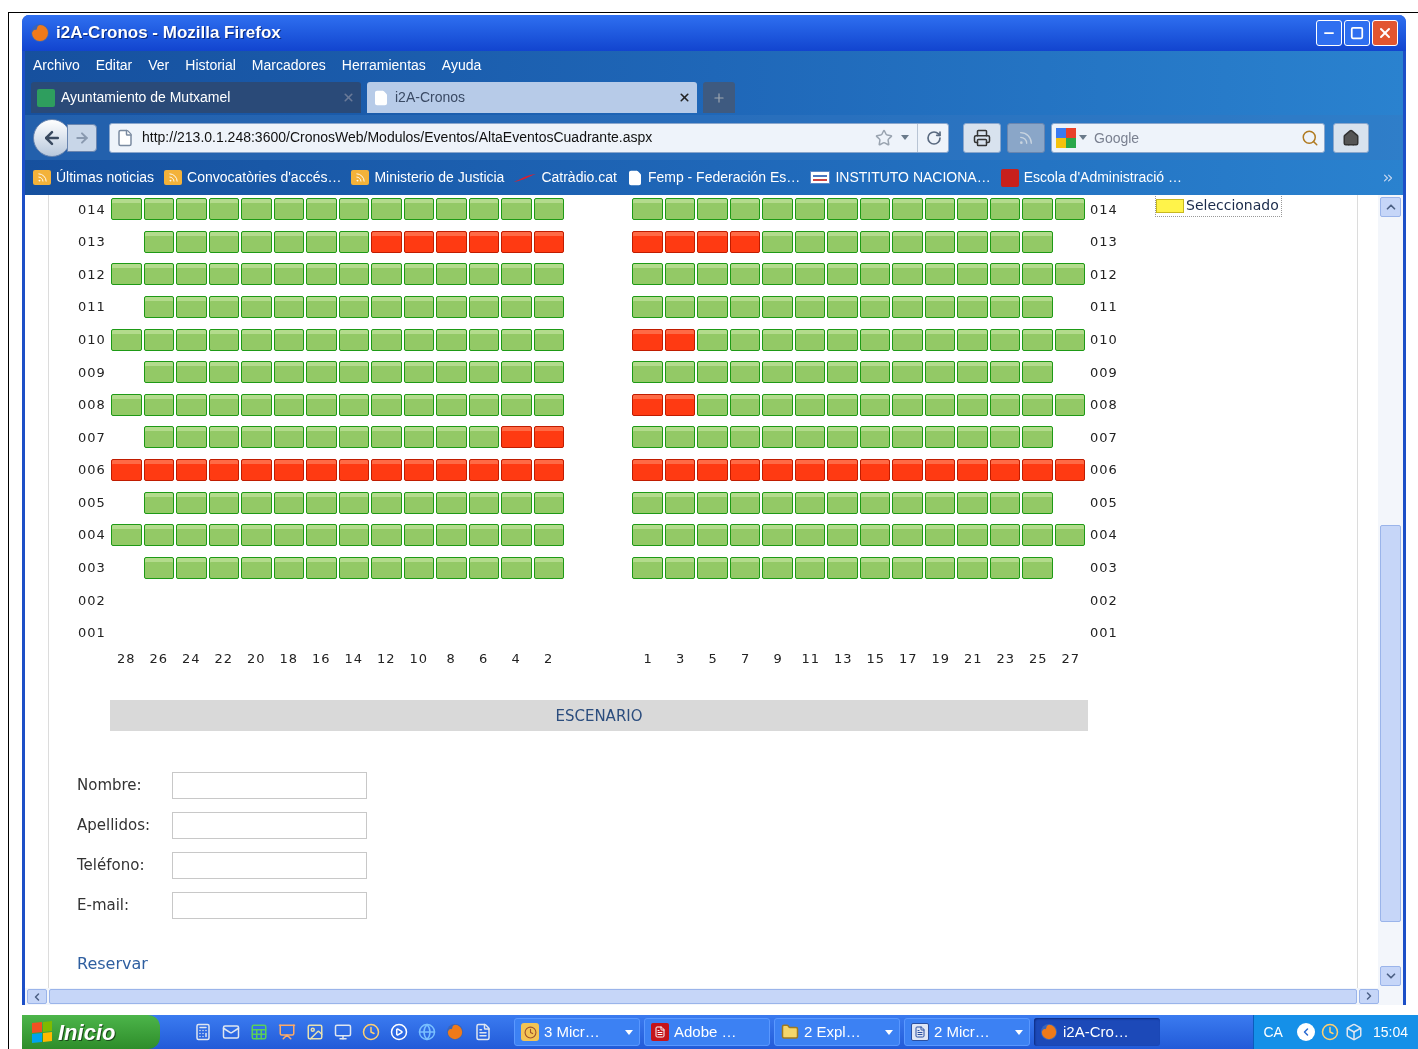 Image resolution: width=1418 pixels, height=1049 pixels. I want to click on show-hidden-icon, so click(1305, 1032).